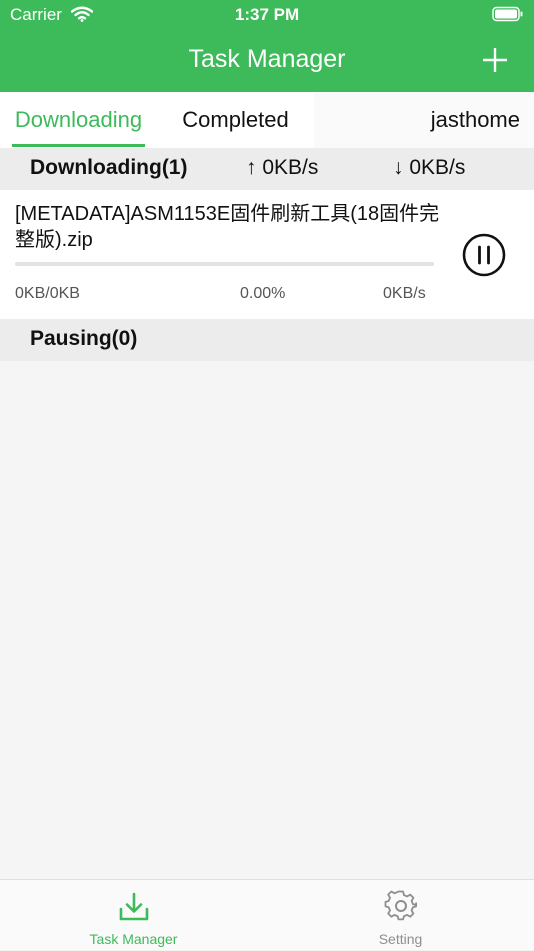  What do you see at coordinates (227, 227) in the screenshot?
I see `task-name: [METADATA]ASM1153E固件刷新工具(18固件完整版).zip` at bounding box center [227, 227].